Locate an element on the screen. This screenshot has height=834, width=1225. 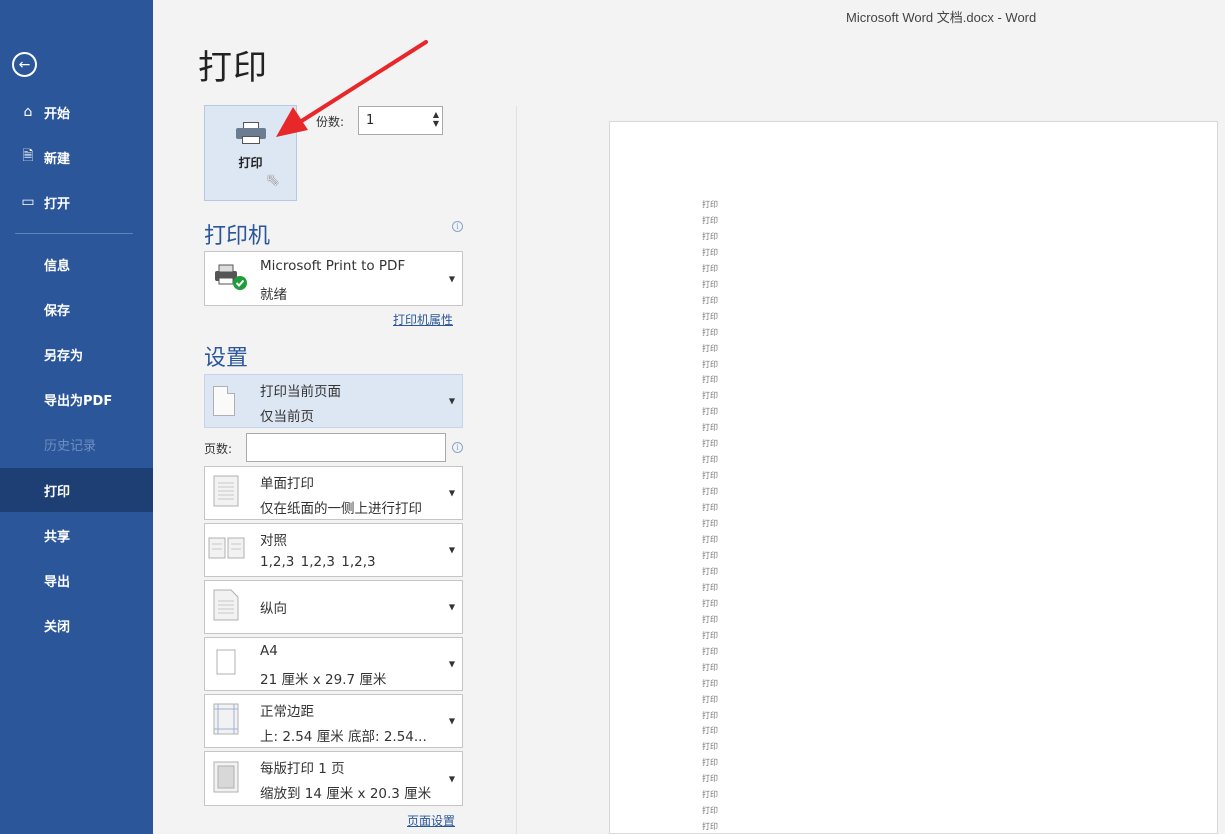
sidebar-item-print: 打印 is located at coordinates (76, 490).